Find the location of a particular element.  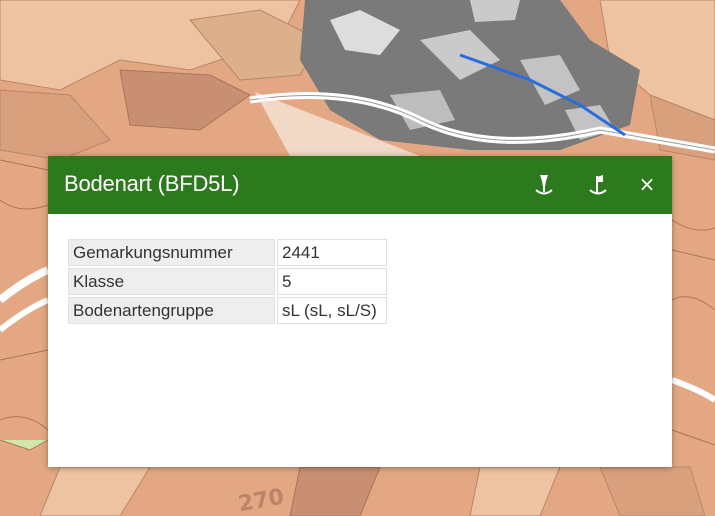

close-icon: × is located at coordinates (647, 184).